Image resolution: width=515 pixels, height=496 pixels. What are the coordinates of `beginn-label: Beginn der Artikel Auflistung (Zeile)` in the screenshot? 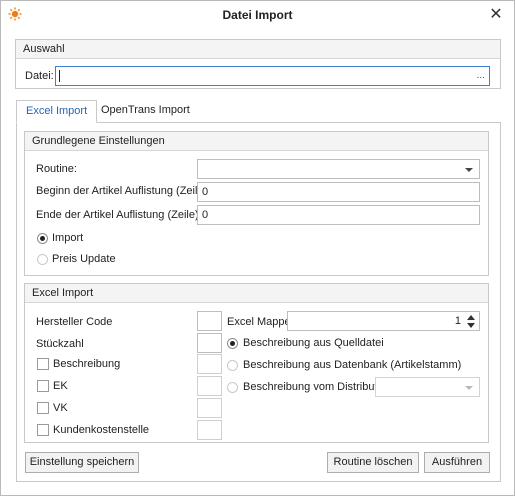 It's located at (122, 191).